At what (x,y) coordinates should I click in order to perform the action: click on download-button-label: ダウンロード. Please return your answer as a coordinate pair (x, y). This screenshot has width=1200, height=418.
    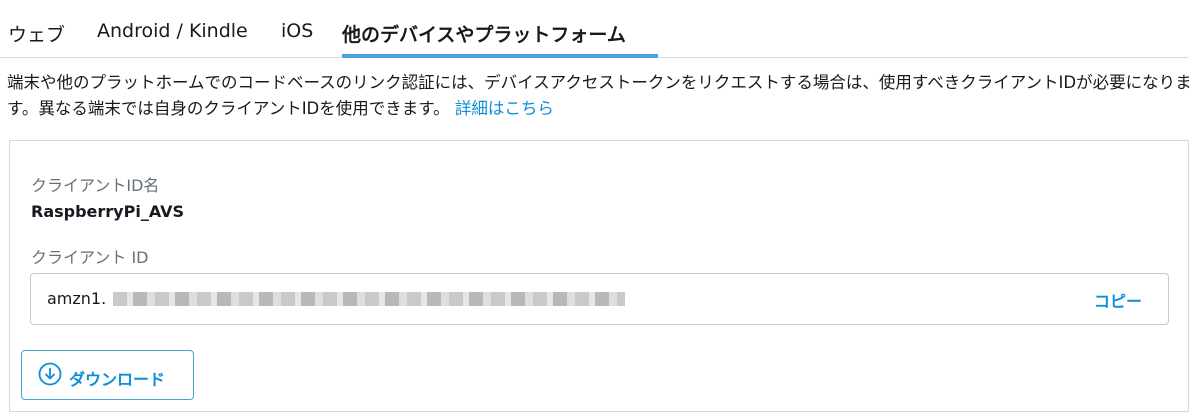
    Looking at the image, I should click on (117, 379).